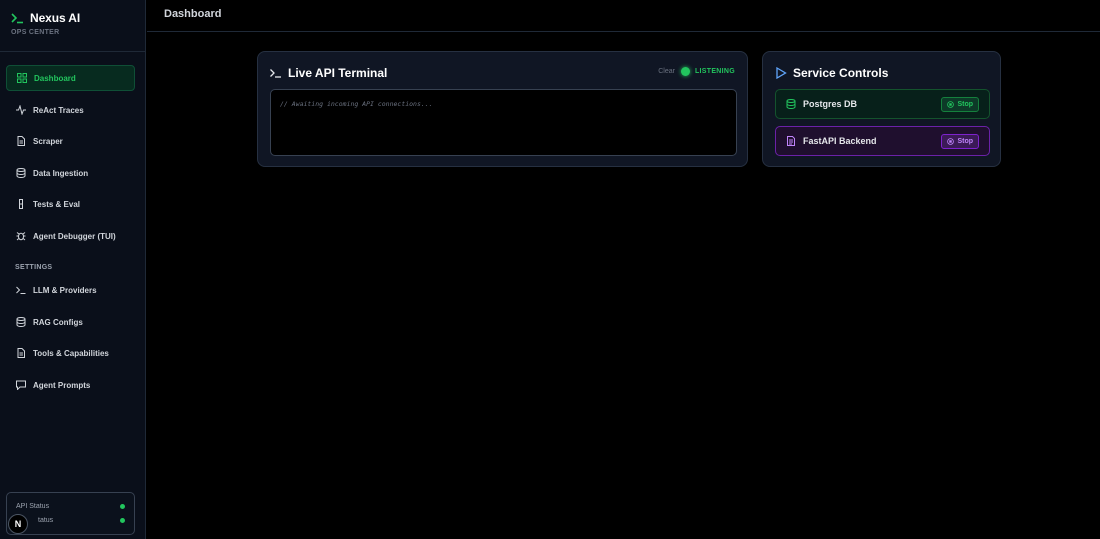  I want to click on api-status-label: API Status, so click(33, 506).